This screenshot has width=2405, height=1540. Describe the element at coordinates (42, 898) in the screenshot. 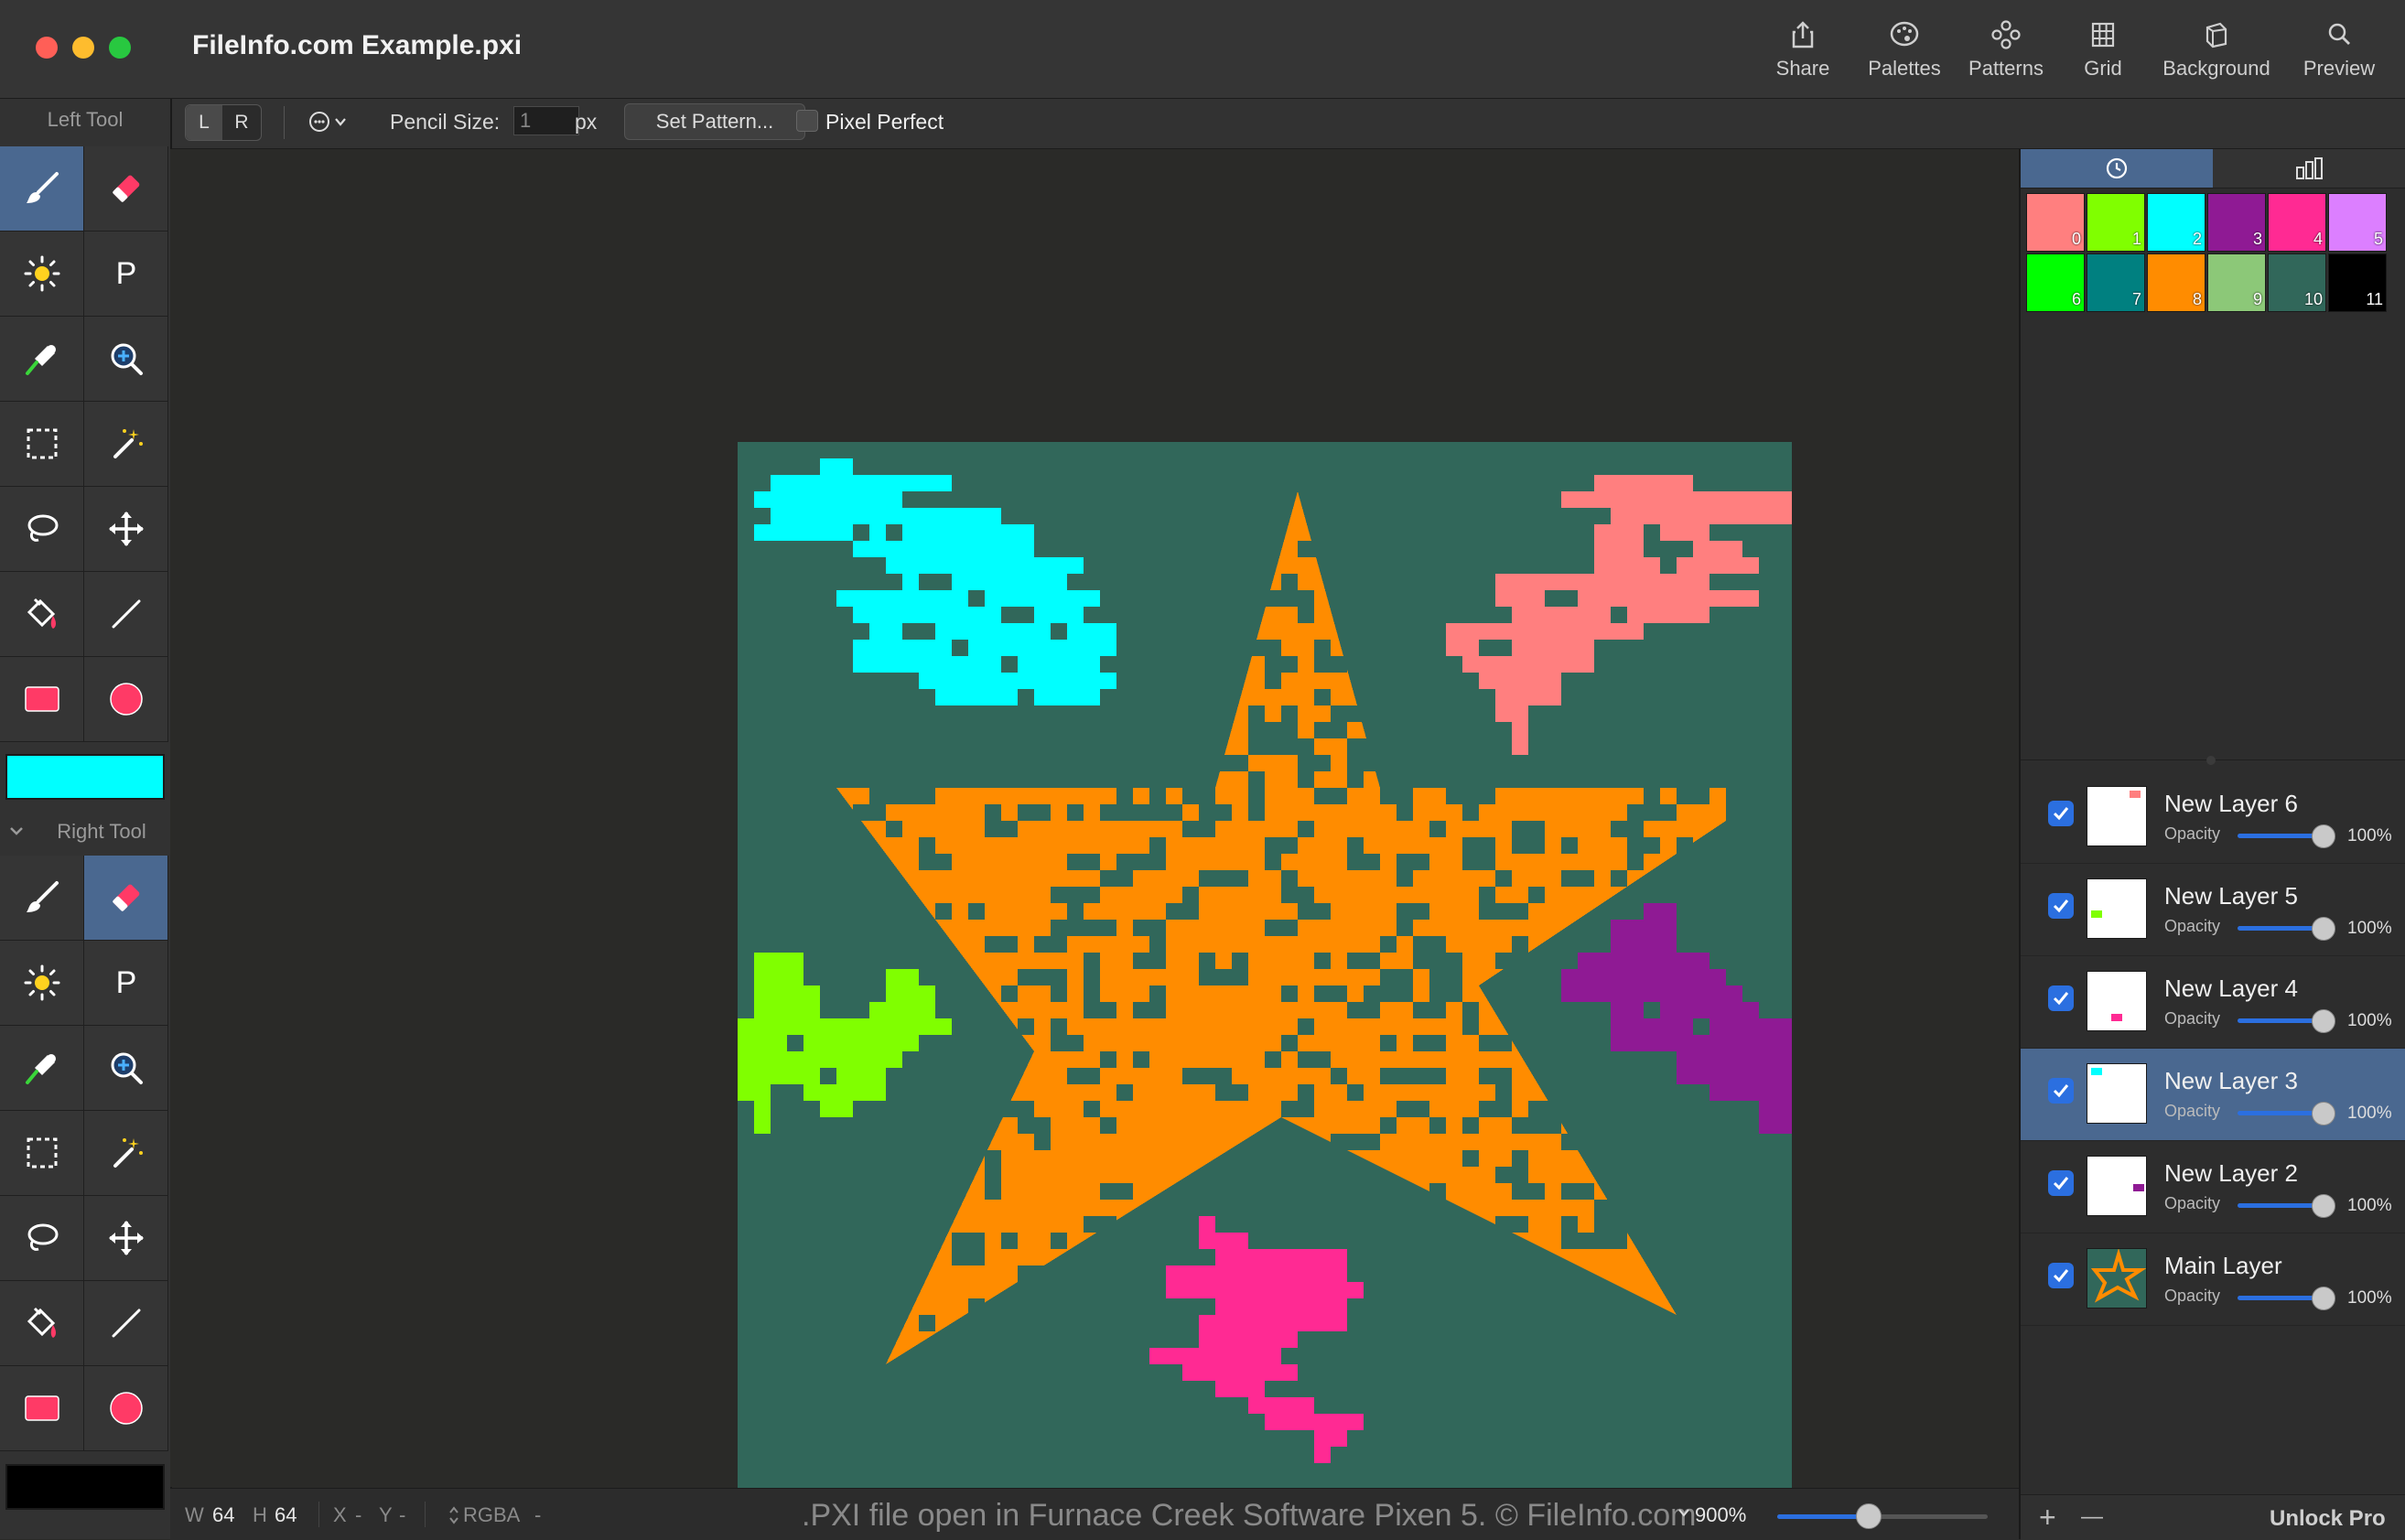

I see `rtool-brush` at that location.